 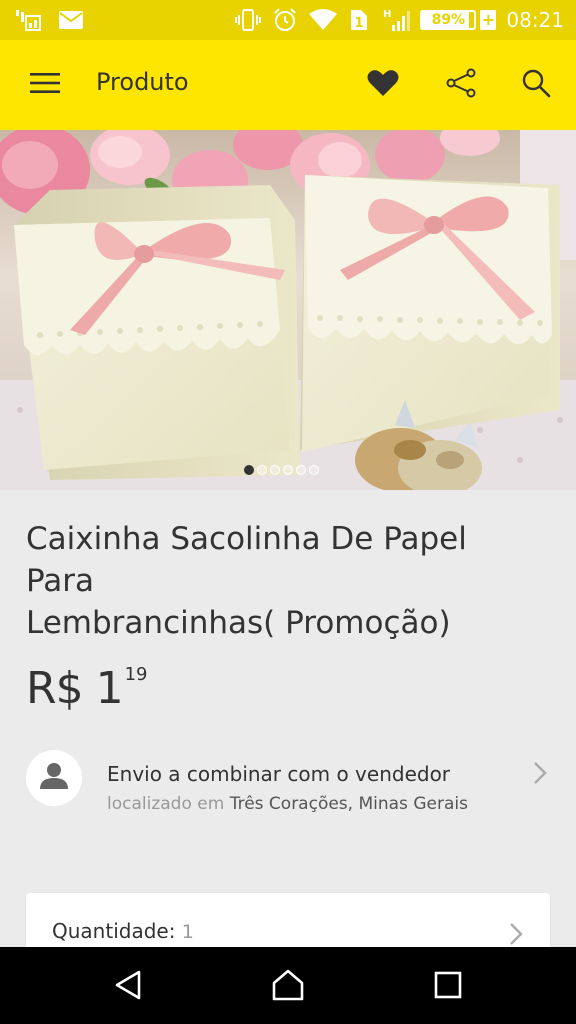 I want to click on recent-apps-button, so click(x=448, y=987).